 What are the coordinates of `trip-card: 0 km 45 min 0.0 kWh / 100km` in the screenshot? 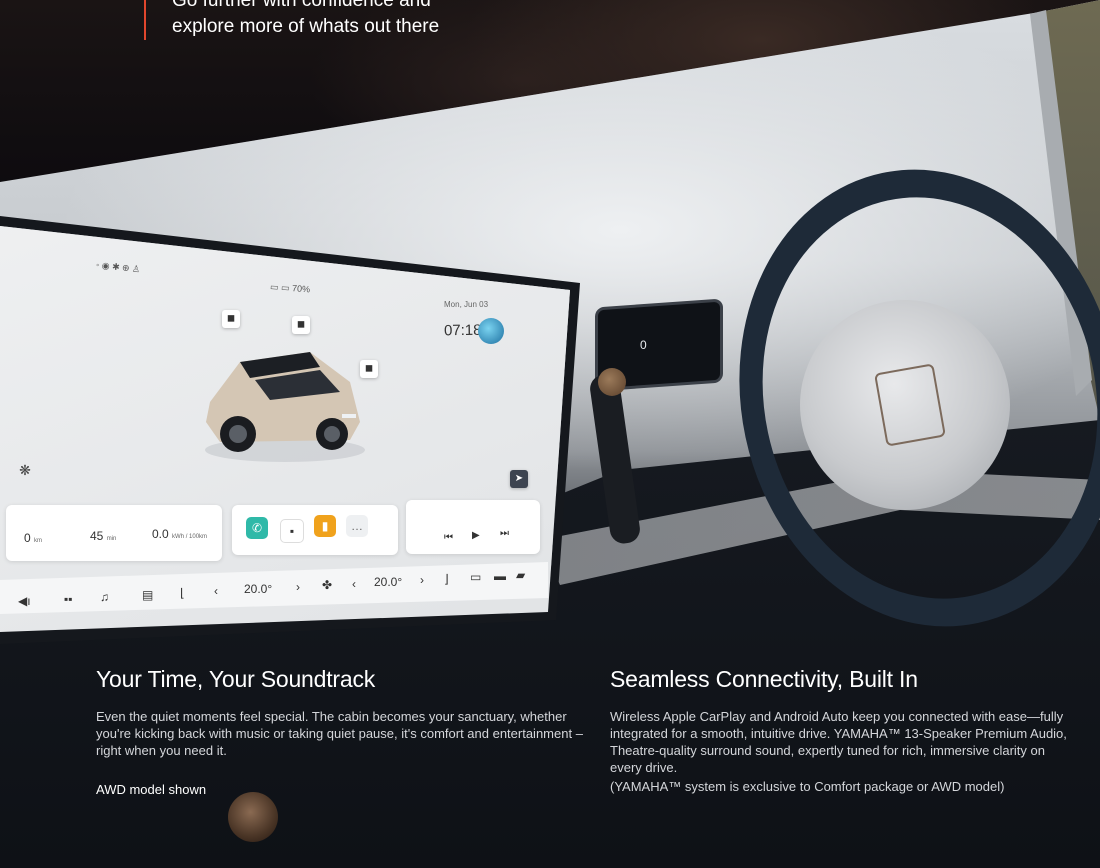 It's located at (114, 533).